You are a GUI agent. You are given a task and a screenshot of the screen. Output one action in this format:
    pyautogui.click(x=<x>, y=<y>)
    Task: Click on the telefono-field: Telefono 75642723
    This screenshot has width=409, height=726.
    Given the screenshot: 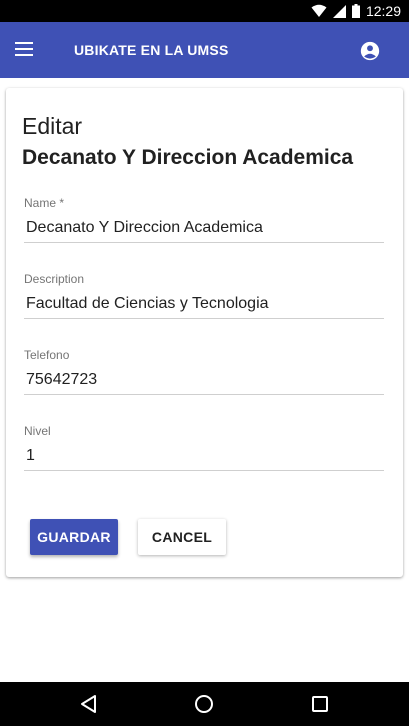 What is the action you would take?
    pyautogui.click(x=204, y=371)
    